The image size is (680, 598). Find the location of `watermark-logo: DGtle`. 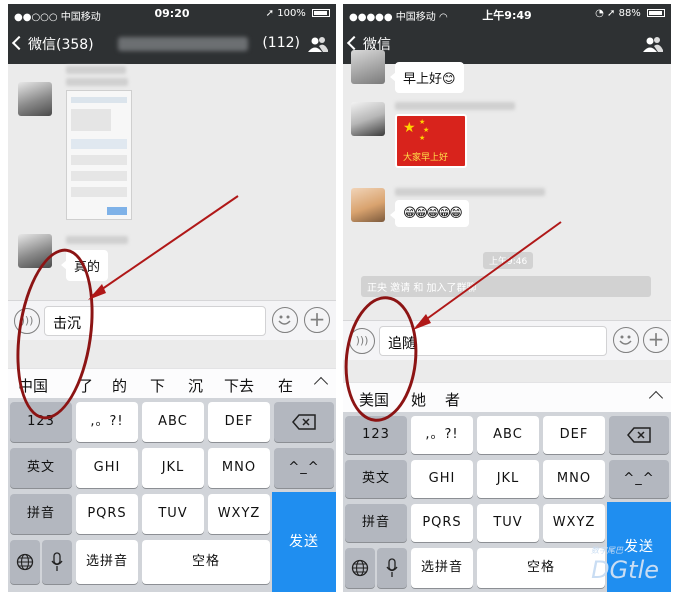

watermark-logo: DGtle is located at coordinates (625, 570).